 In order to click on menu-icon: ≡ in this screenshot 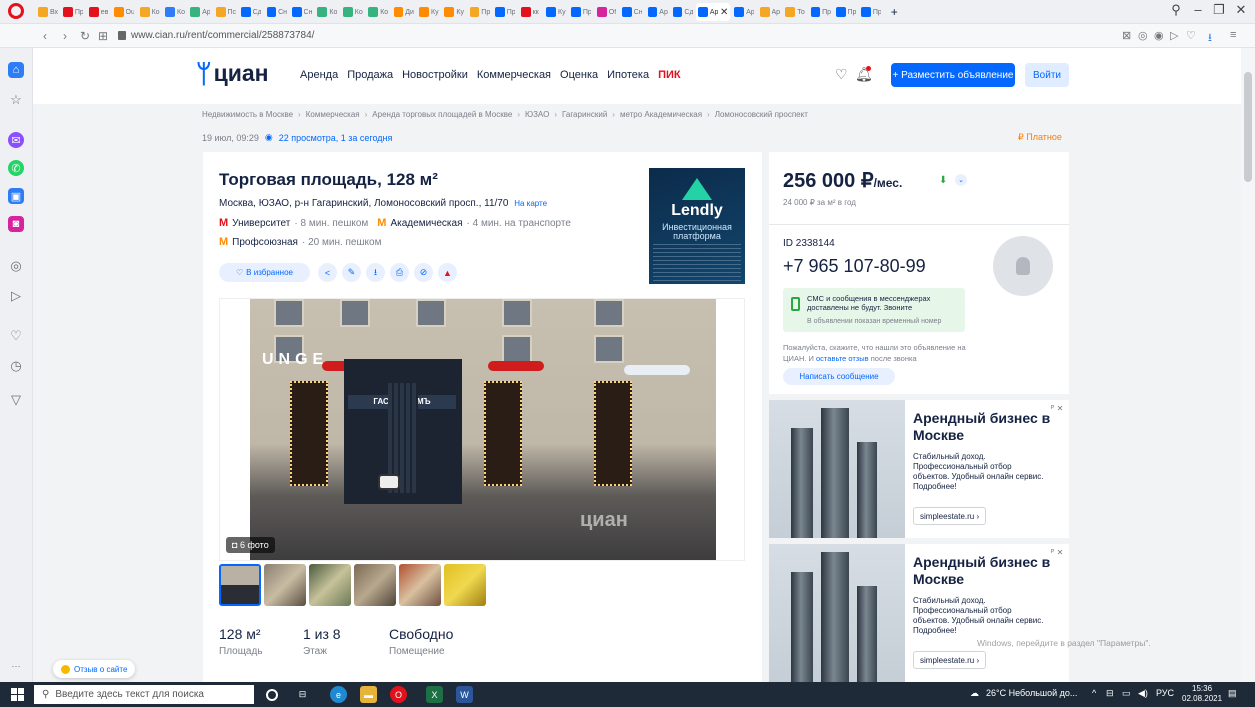, I will do `click(1233, 35)`.